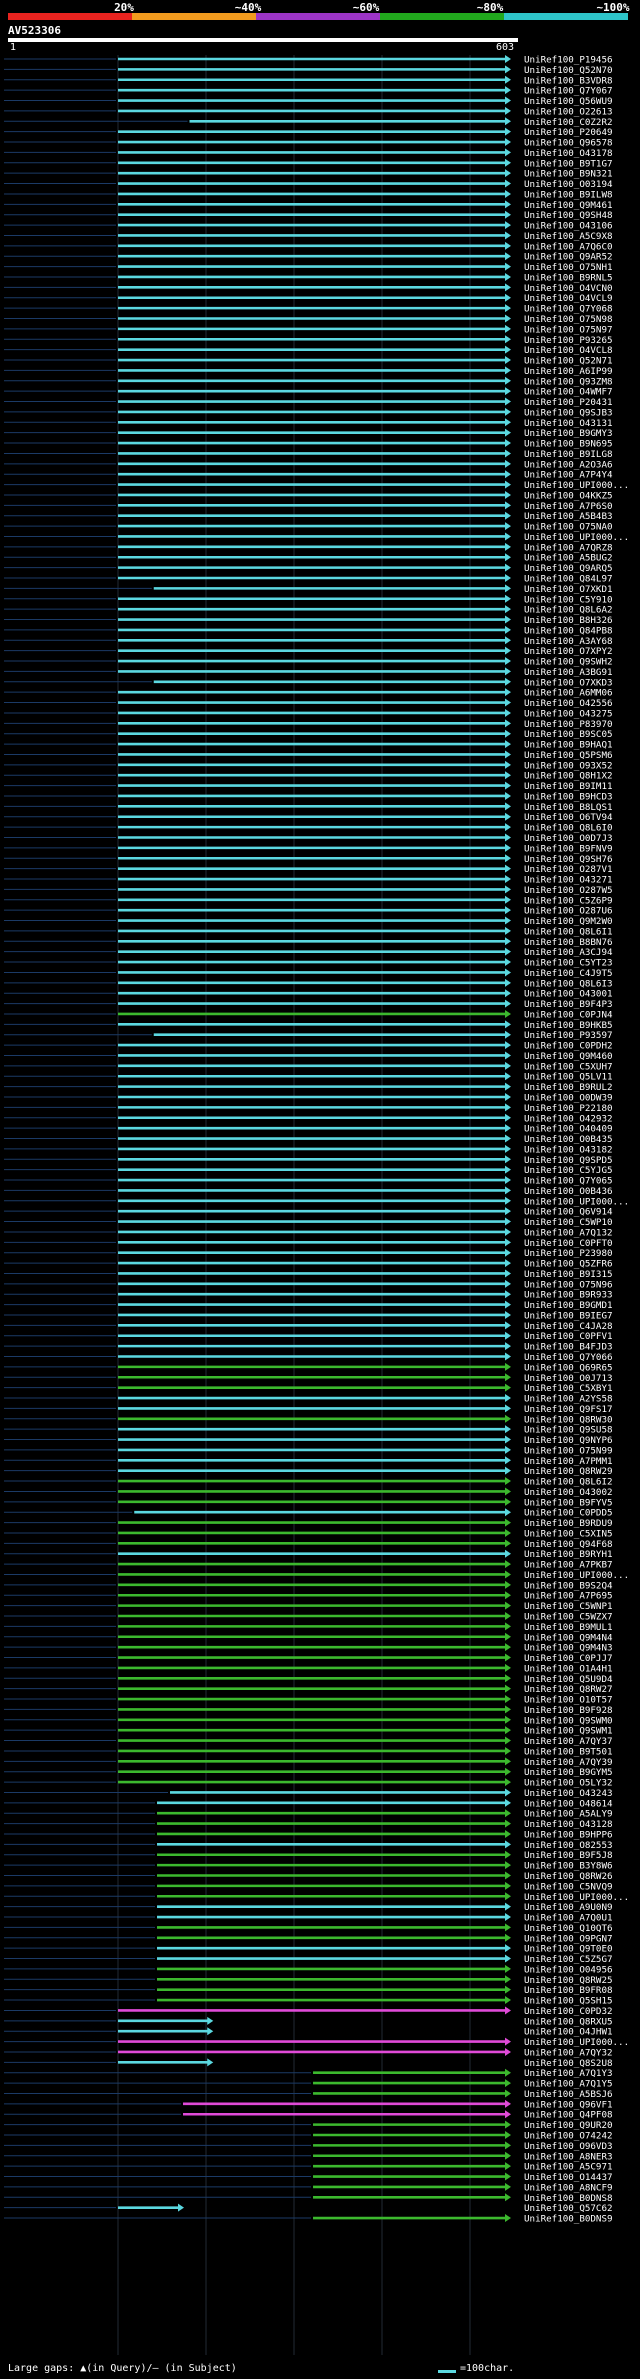  Describe the element at coordinates (568, 1139) in the screenshot. I see `hit-label: UniRef100_O0B435` at that location.